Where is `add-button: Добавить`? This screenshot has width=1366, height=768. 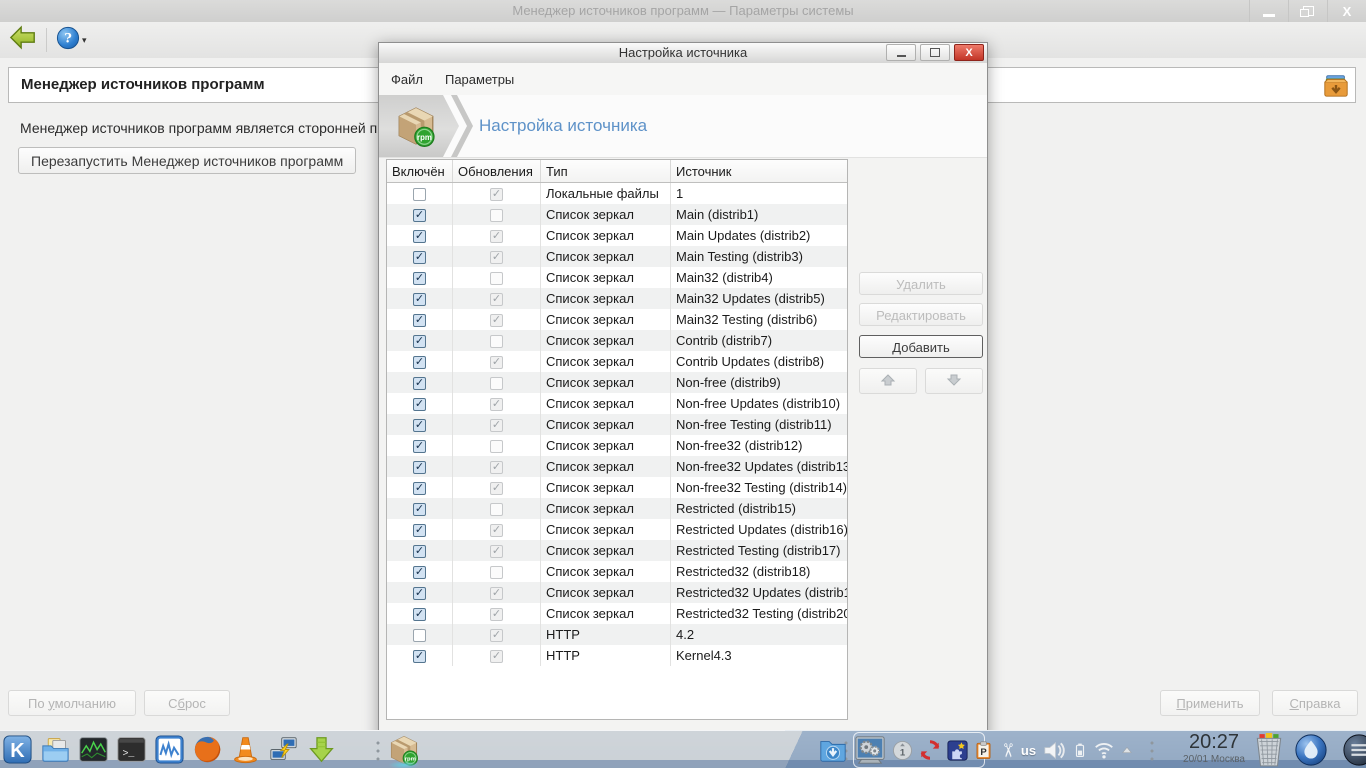 add-button: Добавить is located at coordinates (921, 346).